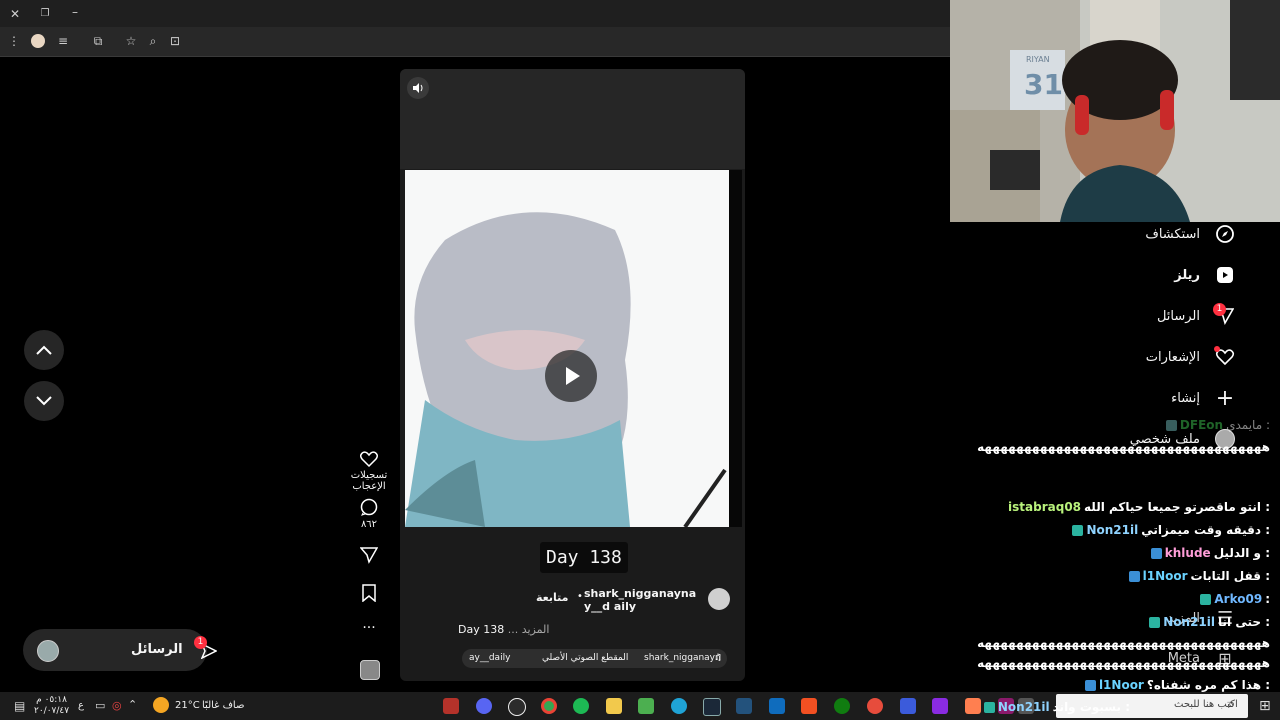 This screenshot has width=1280, height=720. What do you see at coordinates (157, 649) in the screenshot?
I see `messages-pill-label: الرسائل` at bounding box center [157, 649].